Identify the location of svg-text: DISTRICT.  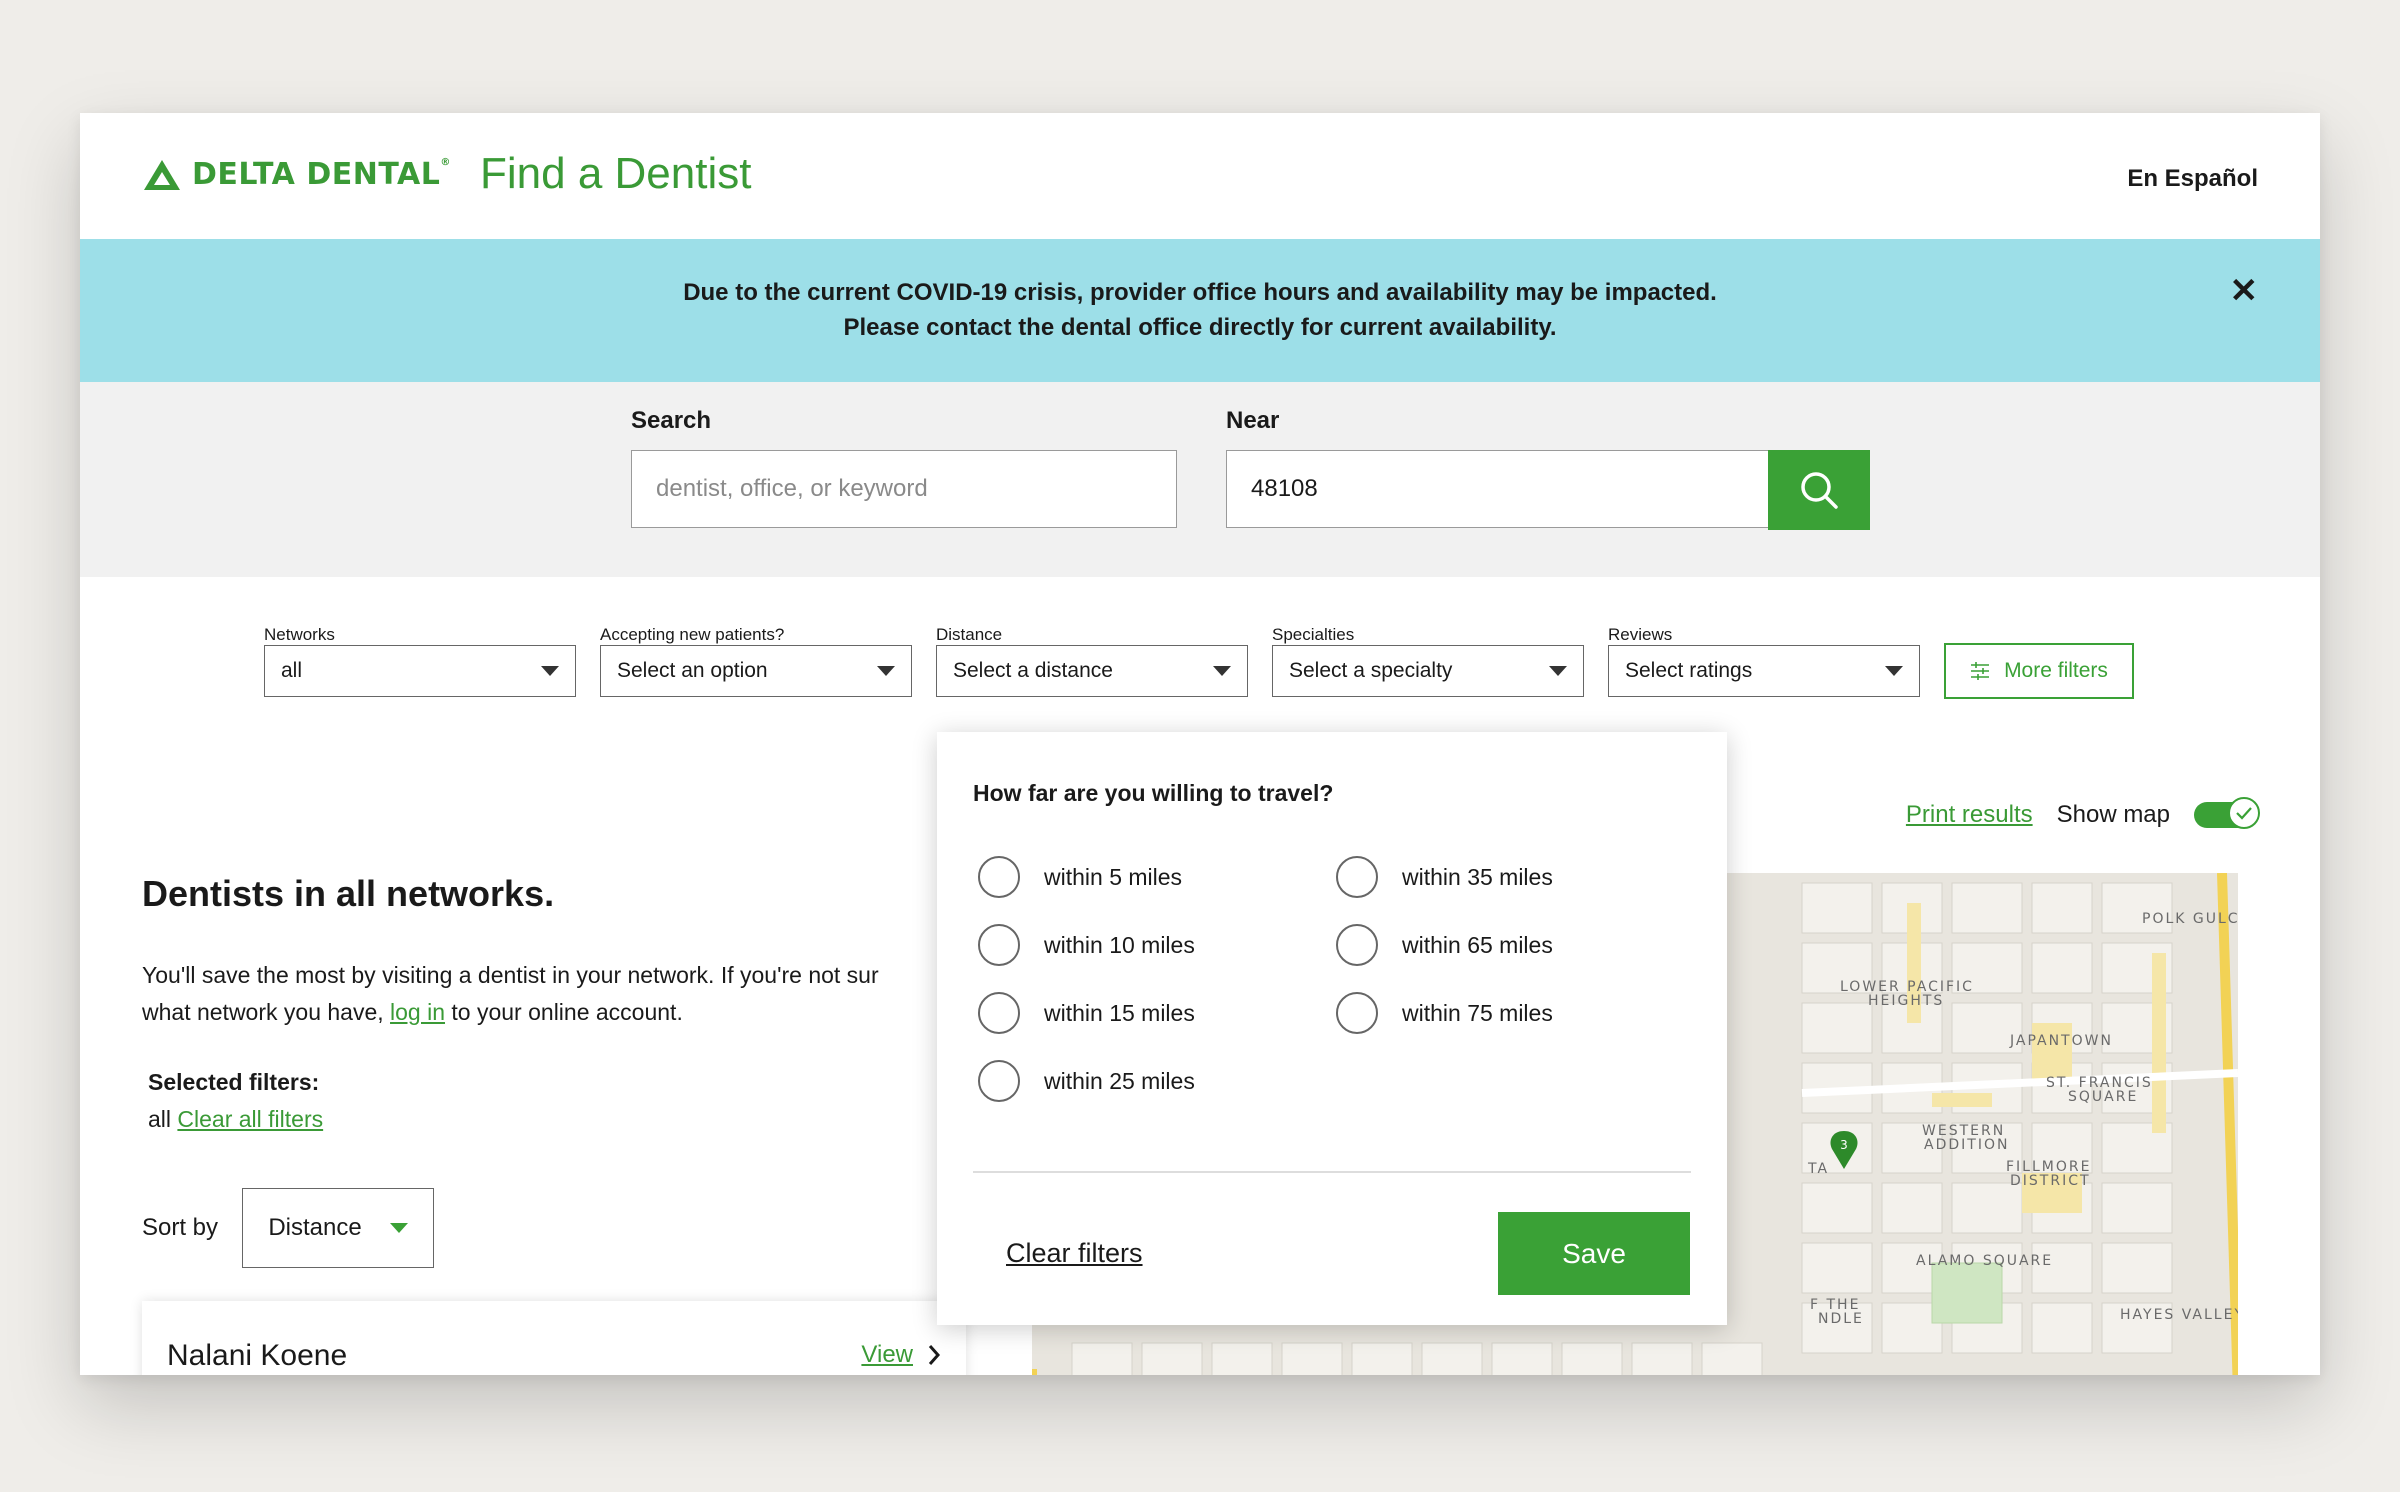
(2050, 1181).